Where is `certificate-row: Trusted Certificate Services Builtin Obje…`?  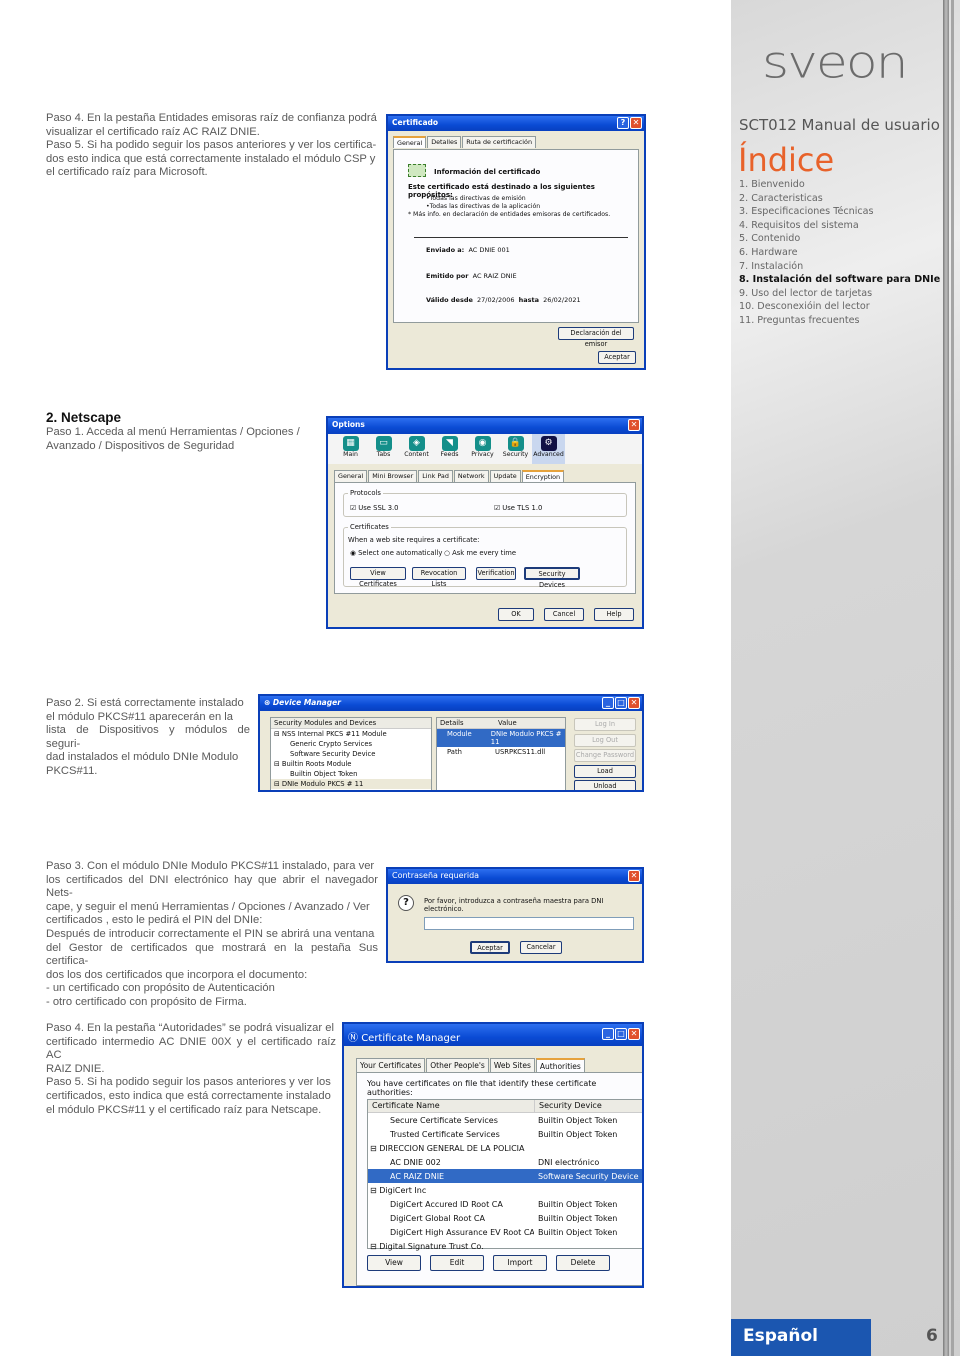
certificate-row: Trusted Certificate Services Builtin Obje… is located at coordinates (505, 1134).